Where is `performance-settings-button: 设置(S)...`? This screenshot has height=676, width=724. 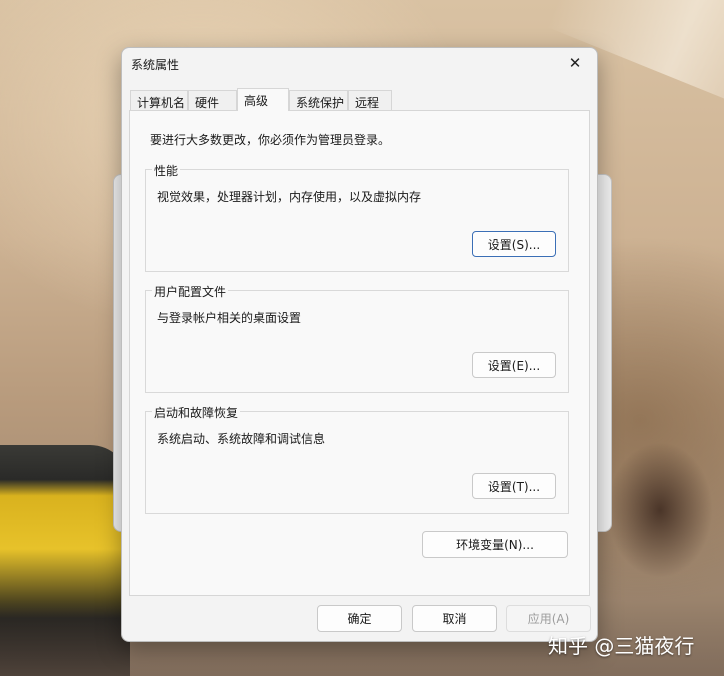
performance-settings-button: 设置(S)... is located at coordinates (514, 244).